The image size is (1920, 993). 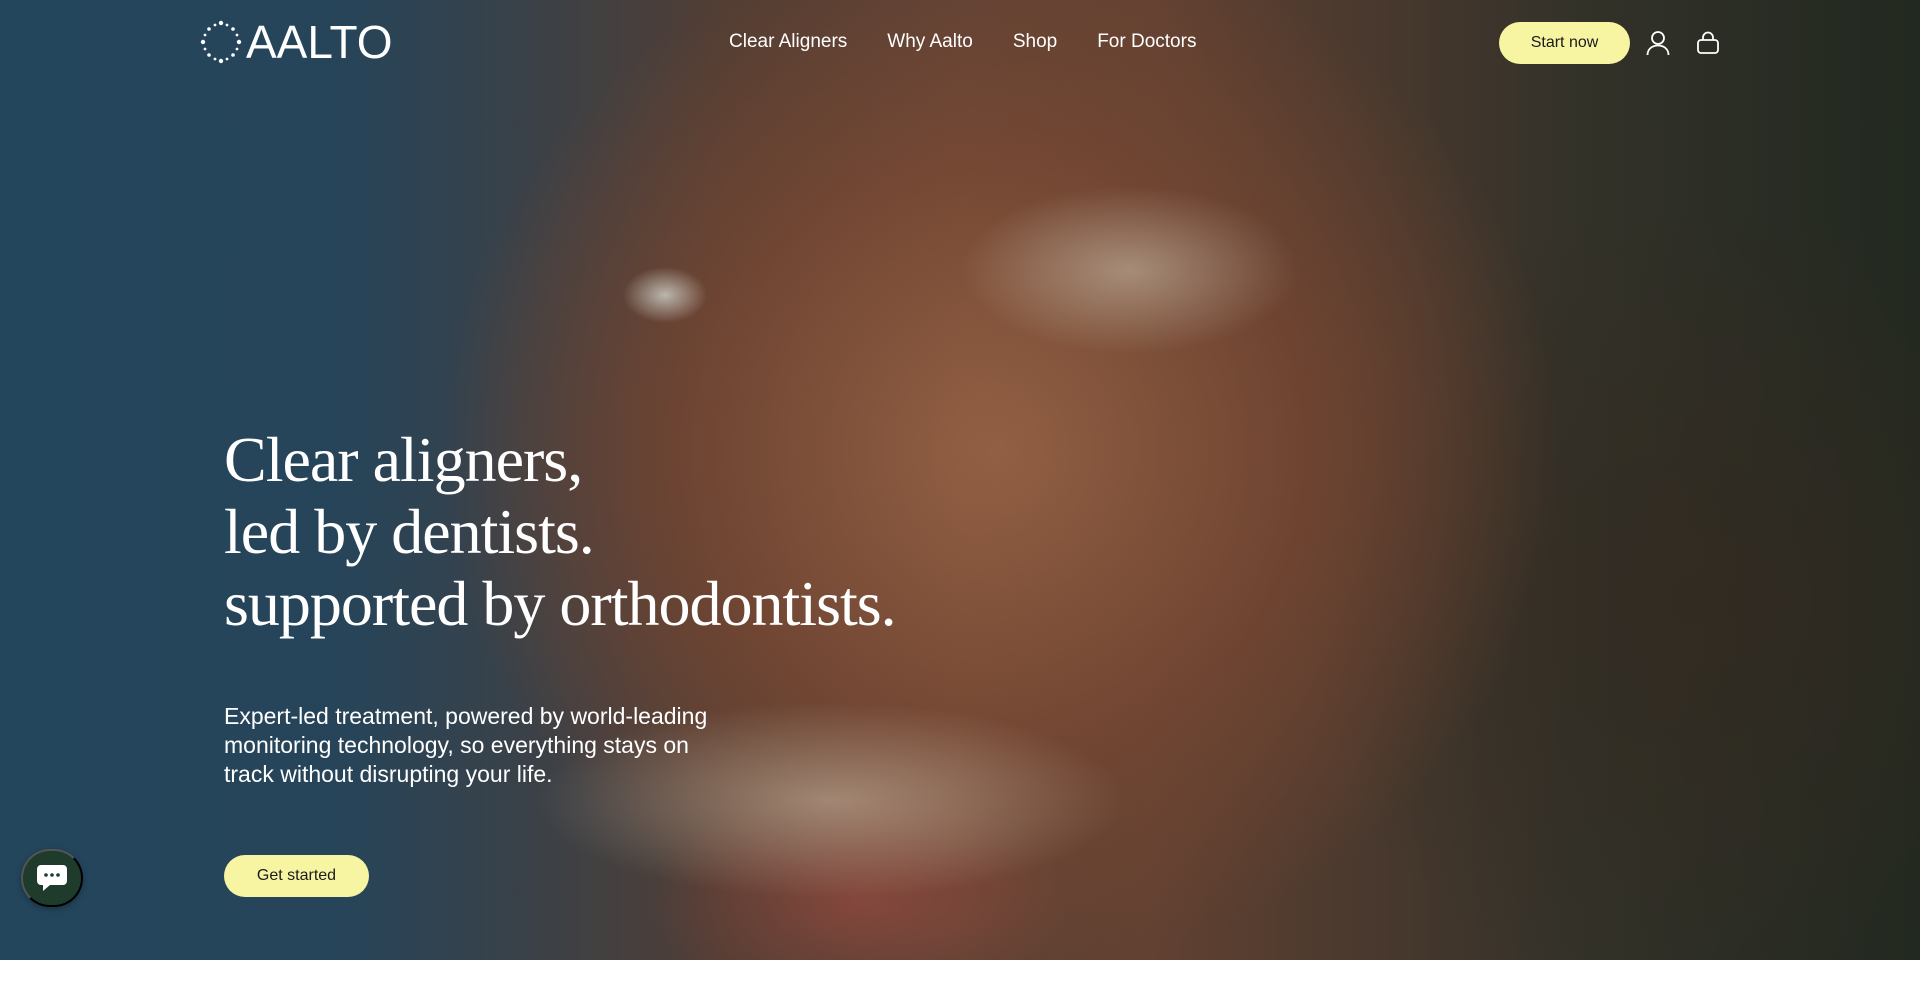 I want to click on logo-mark-icon, so click(x=221, y=42).